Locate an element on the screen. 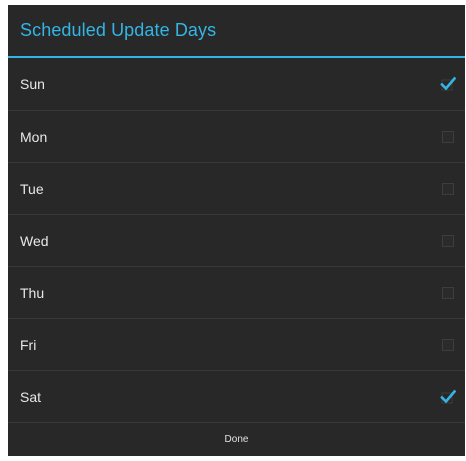  day-label: Fri is located at coordinates (28, 344).